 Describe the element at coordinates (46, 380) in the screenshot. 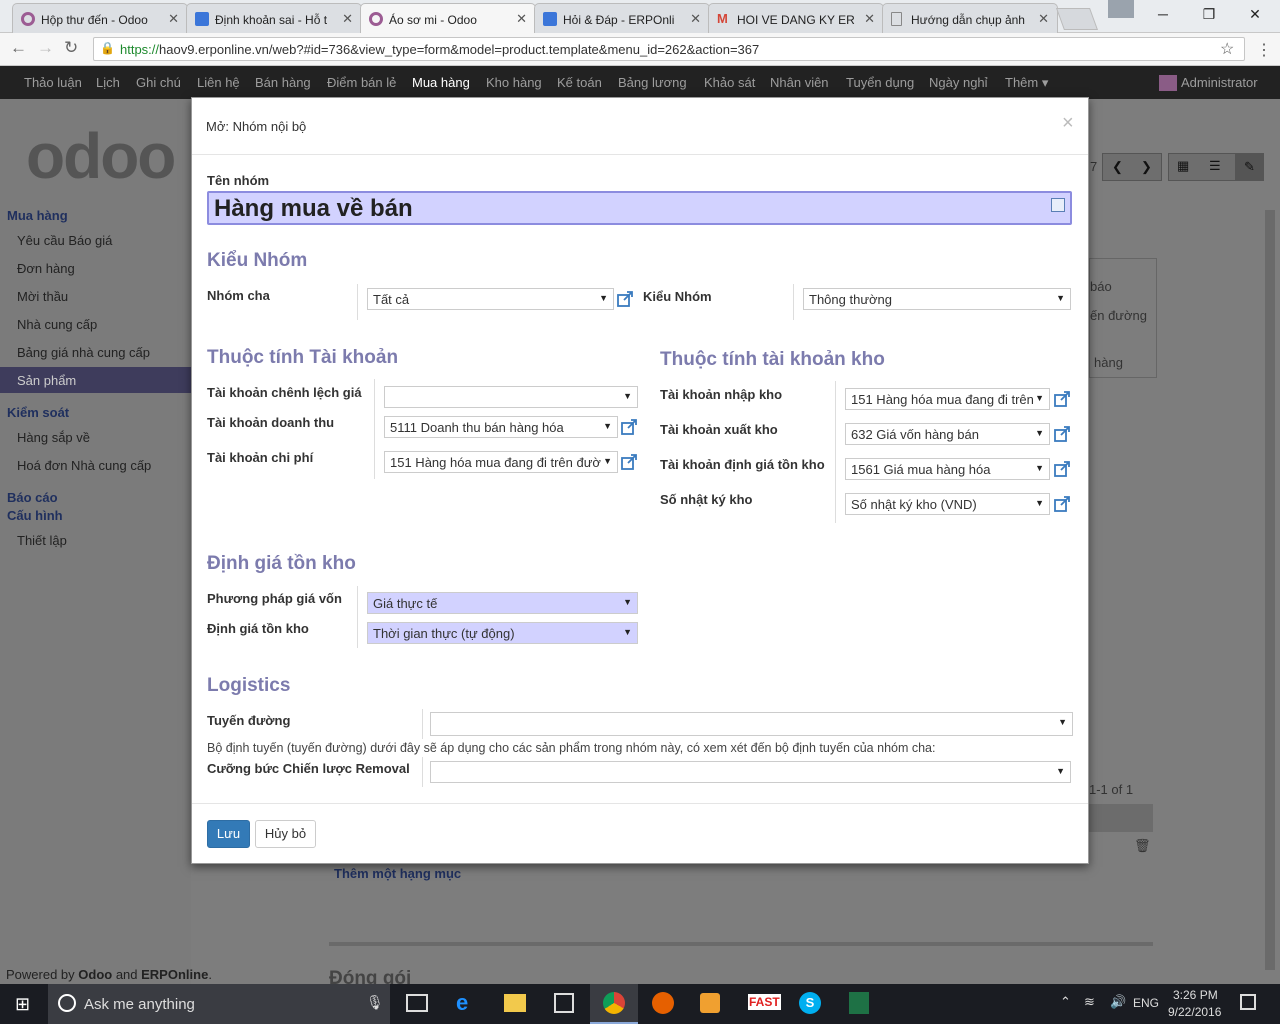

I see `sidebar-item-active: Sản phẩm` at that location.